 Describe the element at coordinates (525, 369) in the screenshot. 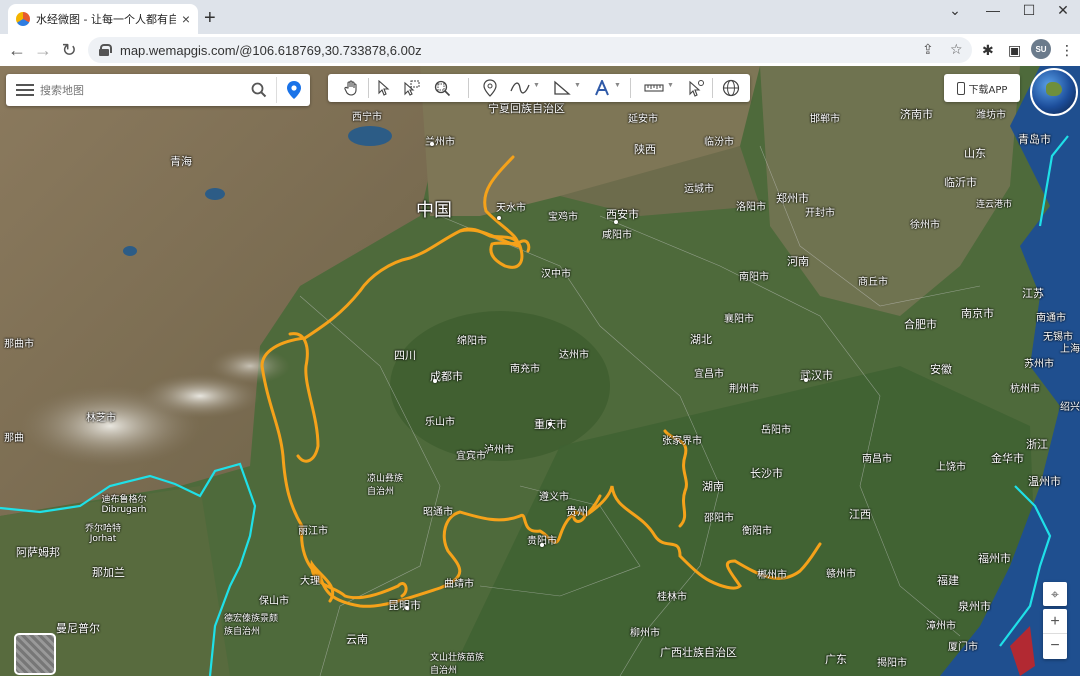

I see `city-label: 南充市` at that location.